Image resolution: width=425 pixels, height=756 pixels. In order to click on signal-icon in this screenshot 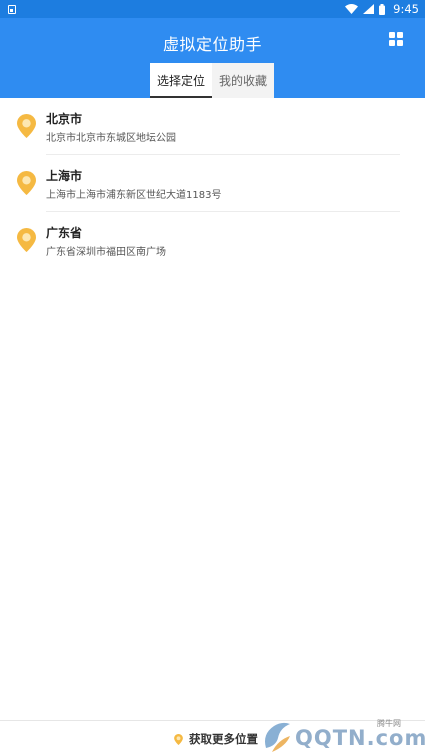, I will do `click(369, 9)`.